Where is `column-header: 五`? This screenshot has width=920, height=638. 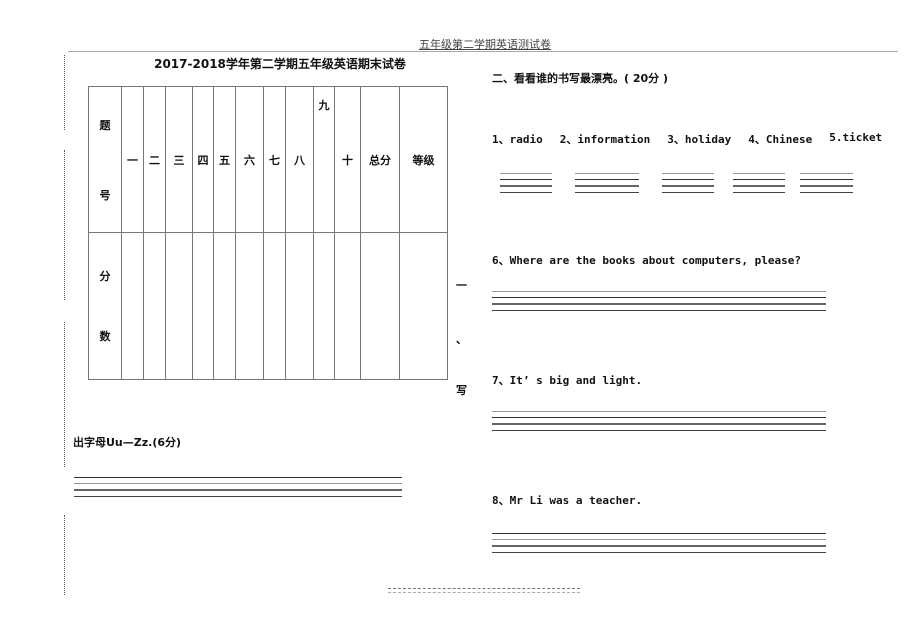
column-header: 五 is located at coordinates (224, 159).